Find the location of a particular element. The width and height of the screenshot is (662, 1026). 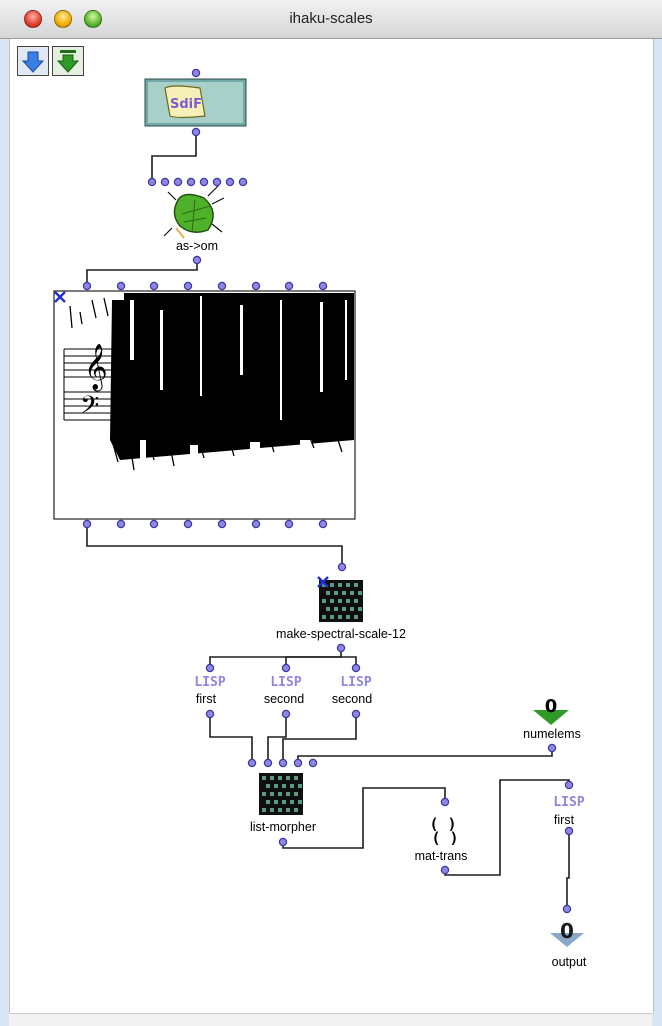

green-leaf-bug-icon is located at coordinates (194, 212).